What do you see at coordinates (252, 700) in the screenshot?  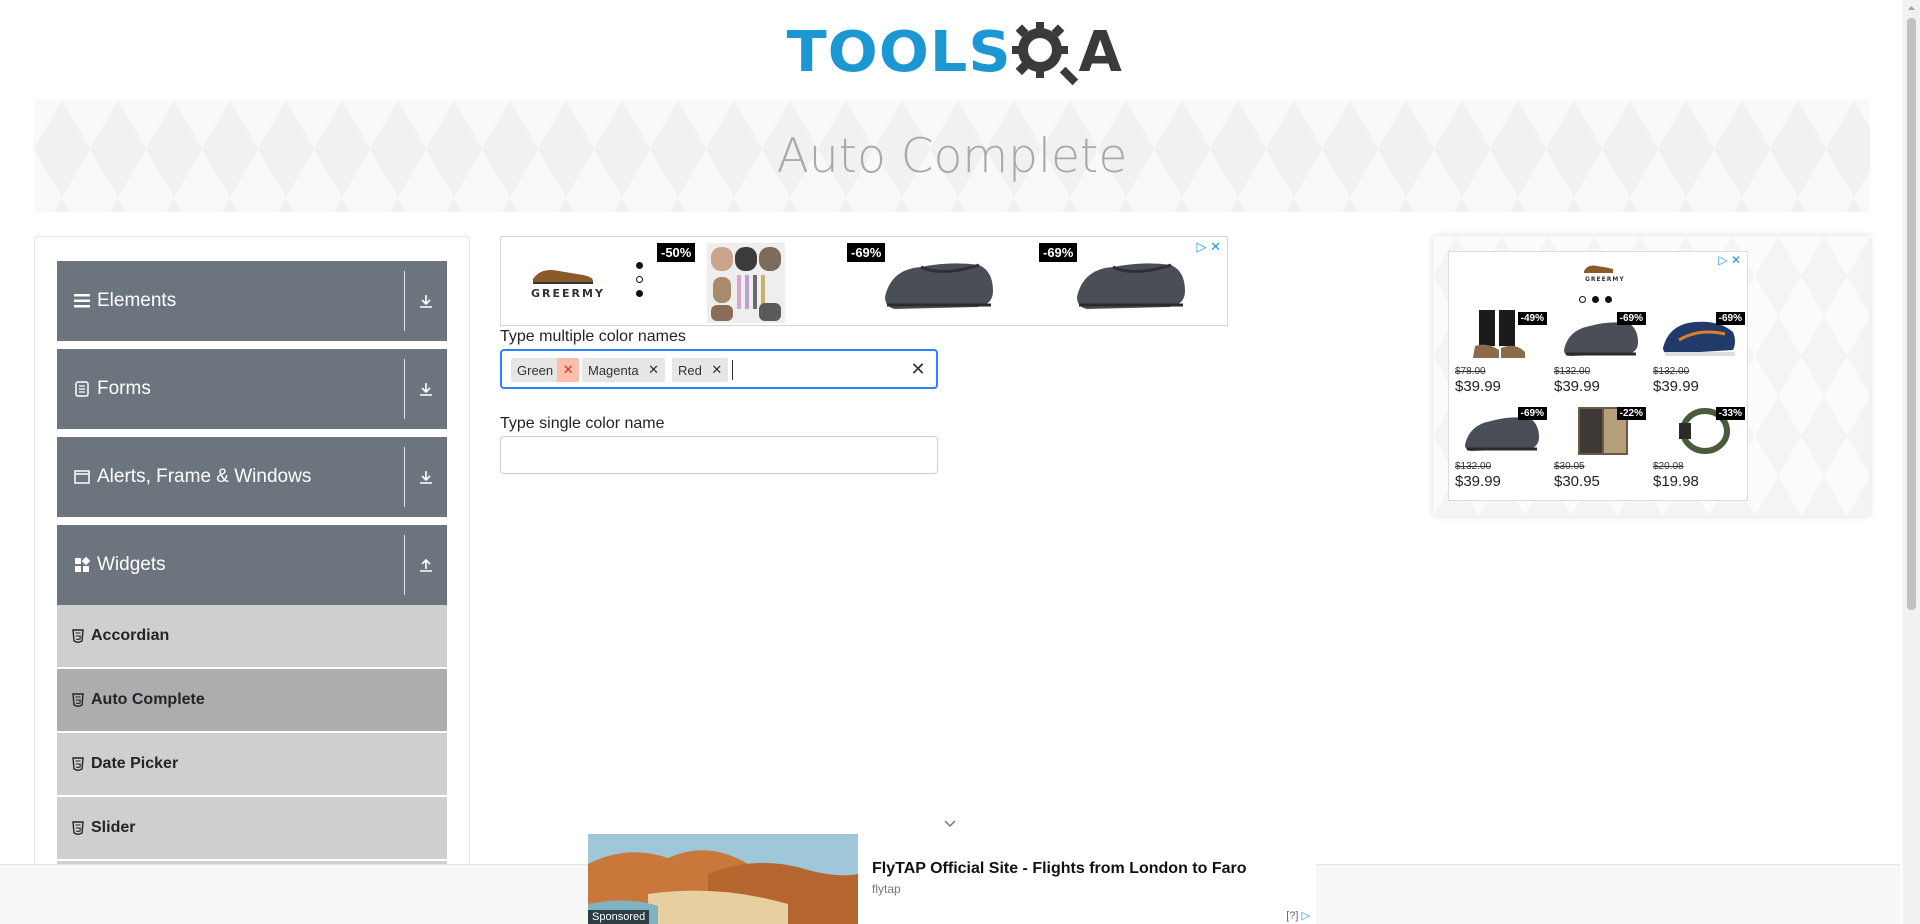 I see `sidebar-item-auto-complete: Auto Complete` at bounding box center [252, 700].